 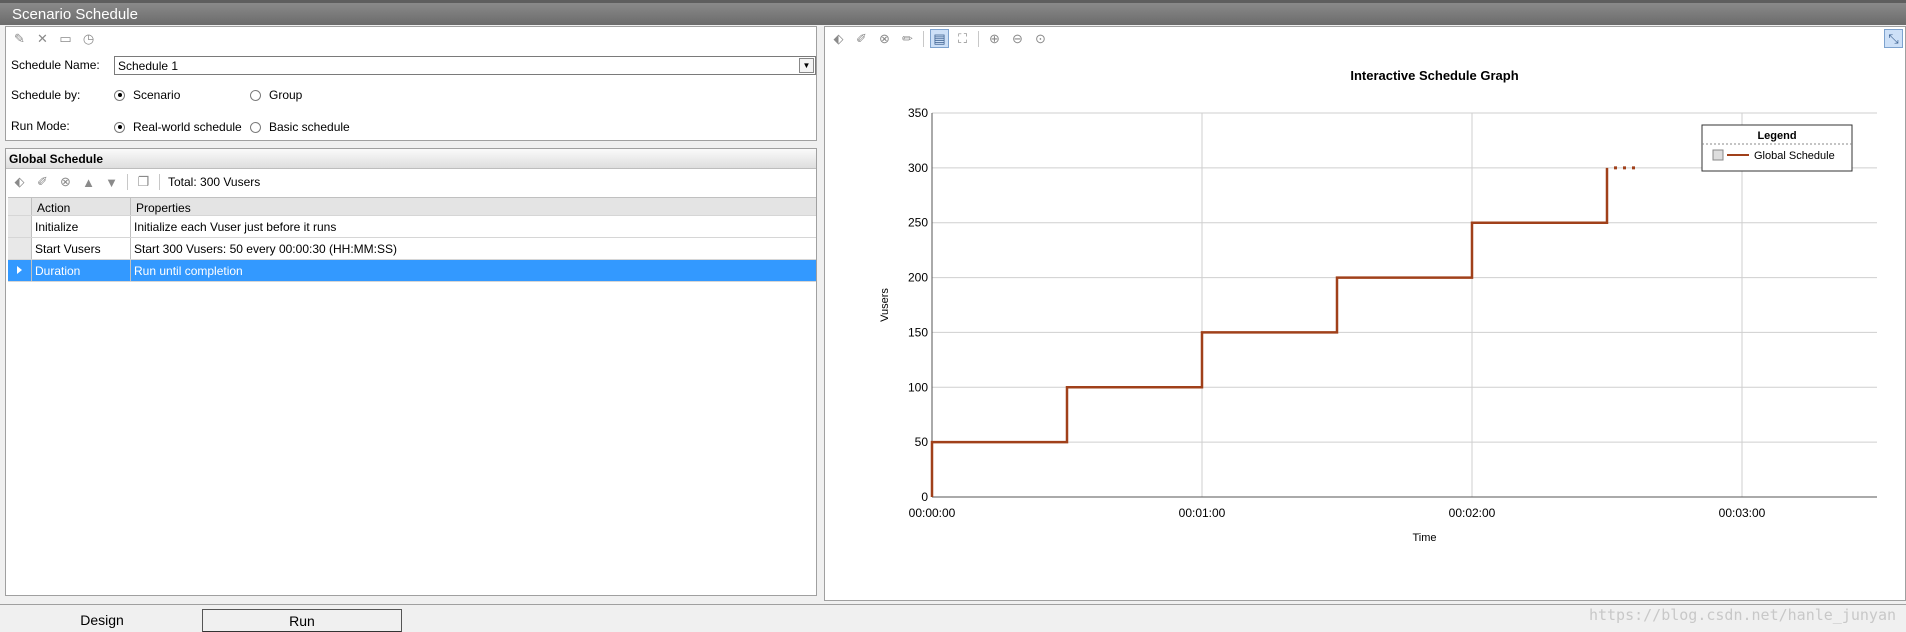 What do you see at coordinates (286, 95) in the screenshot?
I see `radio-label-group: Group` at bounding box center [286, 95].